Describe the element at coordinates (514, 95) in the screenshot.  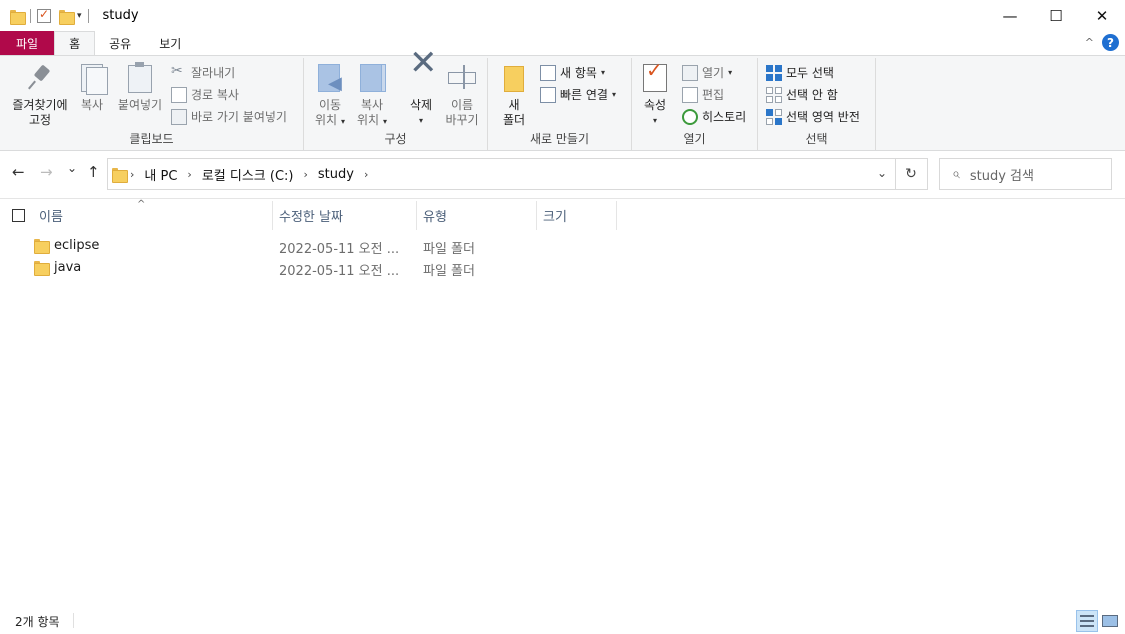
I see `new-folder-button: 새 폴더` at that location.